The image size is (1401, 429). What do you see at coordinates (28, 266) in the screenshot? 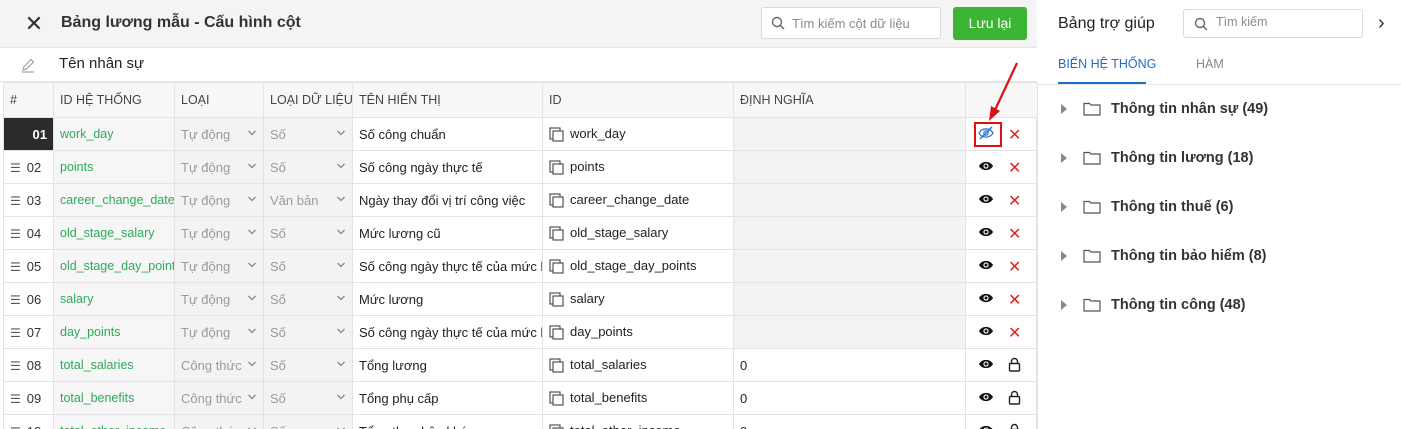
I see `row-index: ☰ 05` at bounding box center [28, 266].